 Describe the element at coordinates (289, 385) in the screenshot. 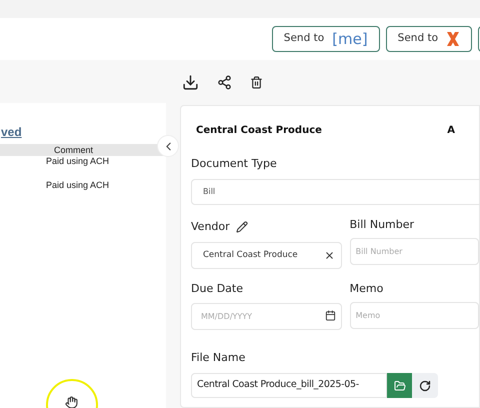

I see `file-name-field: Central Coast Produce_bill_2025-05-` at that location.